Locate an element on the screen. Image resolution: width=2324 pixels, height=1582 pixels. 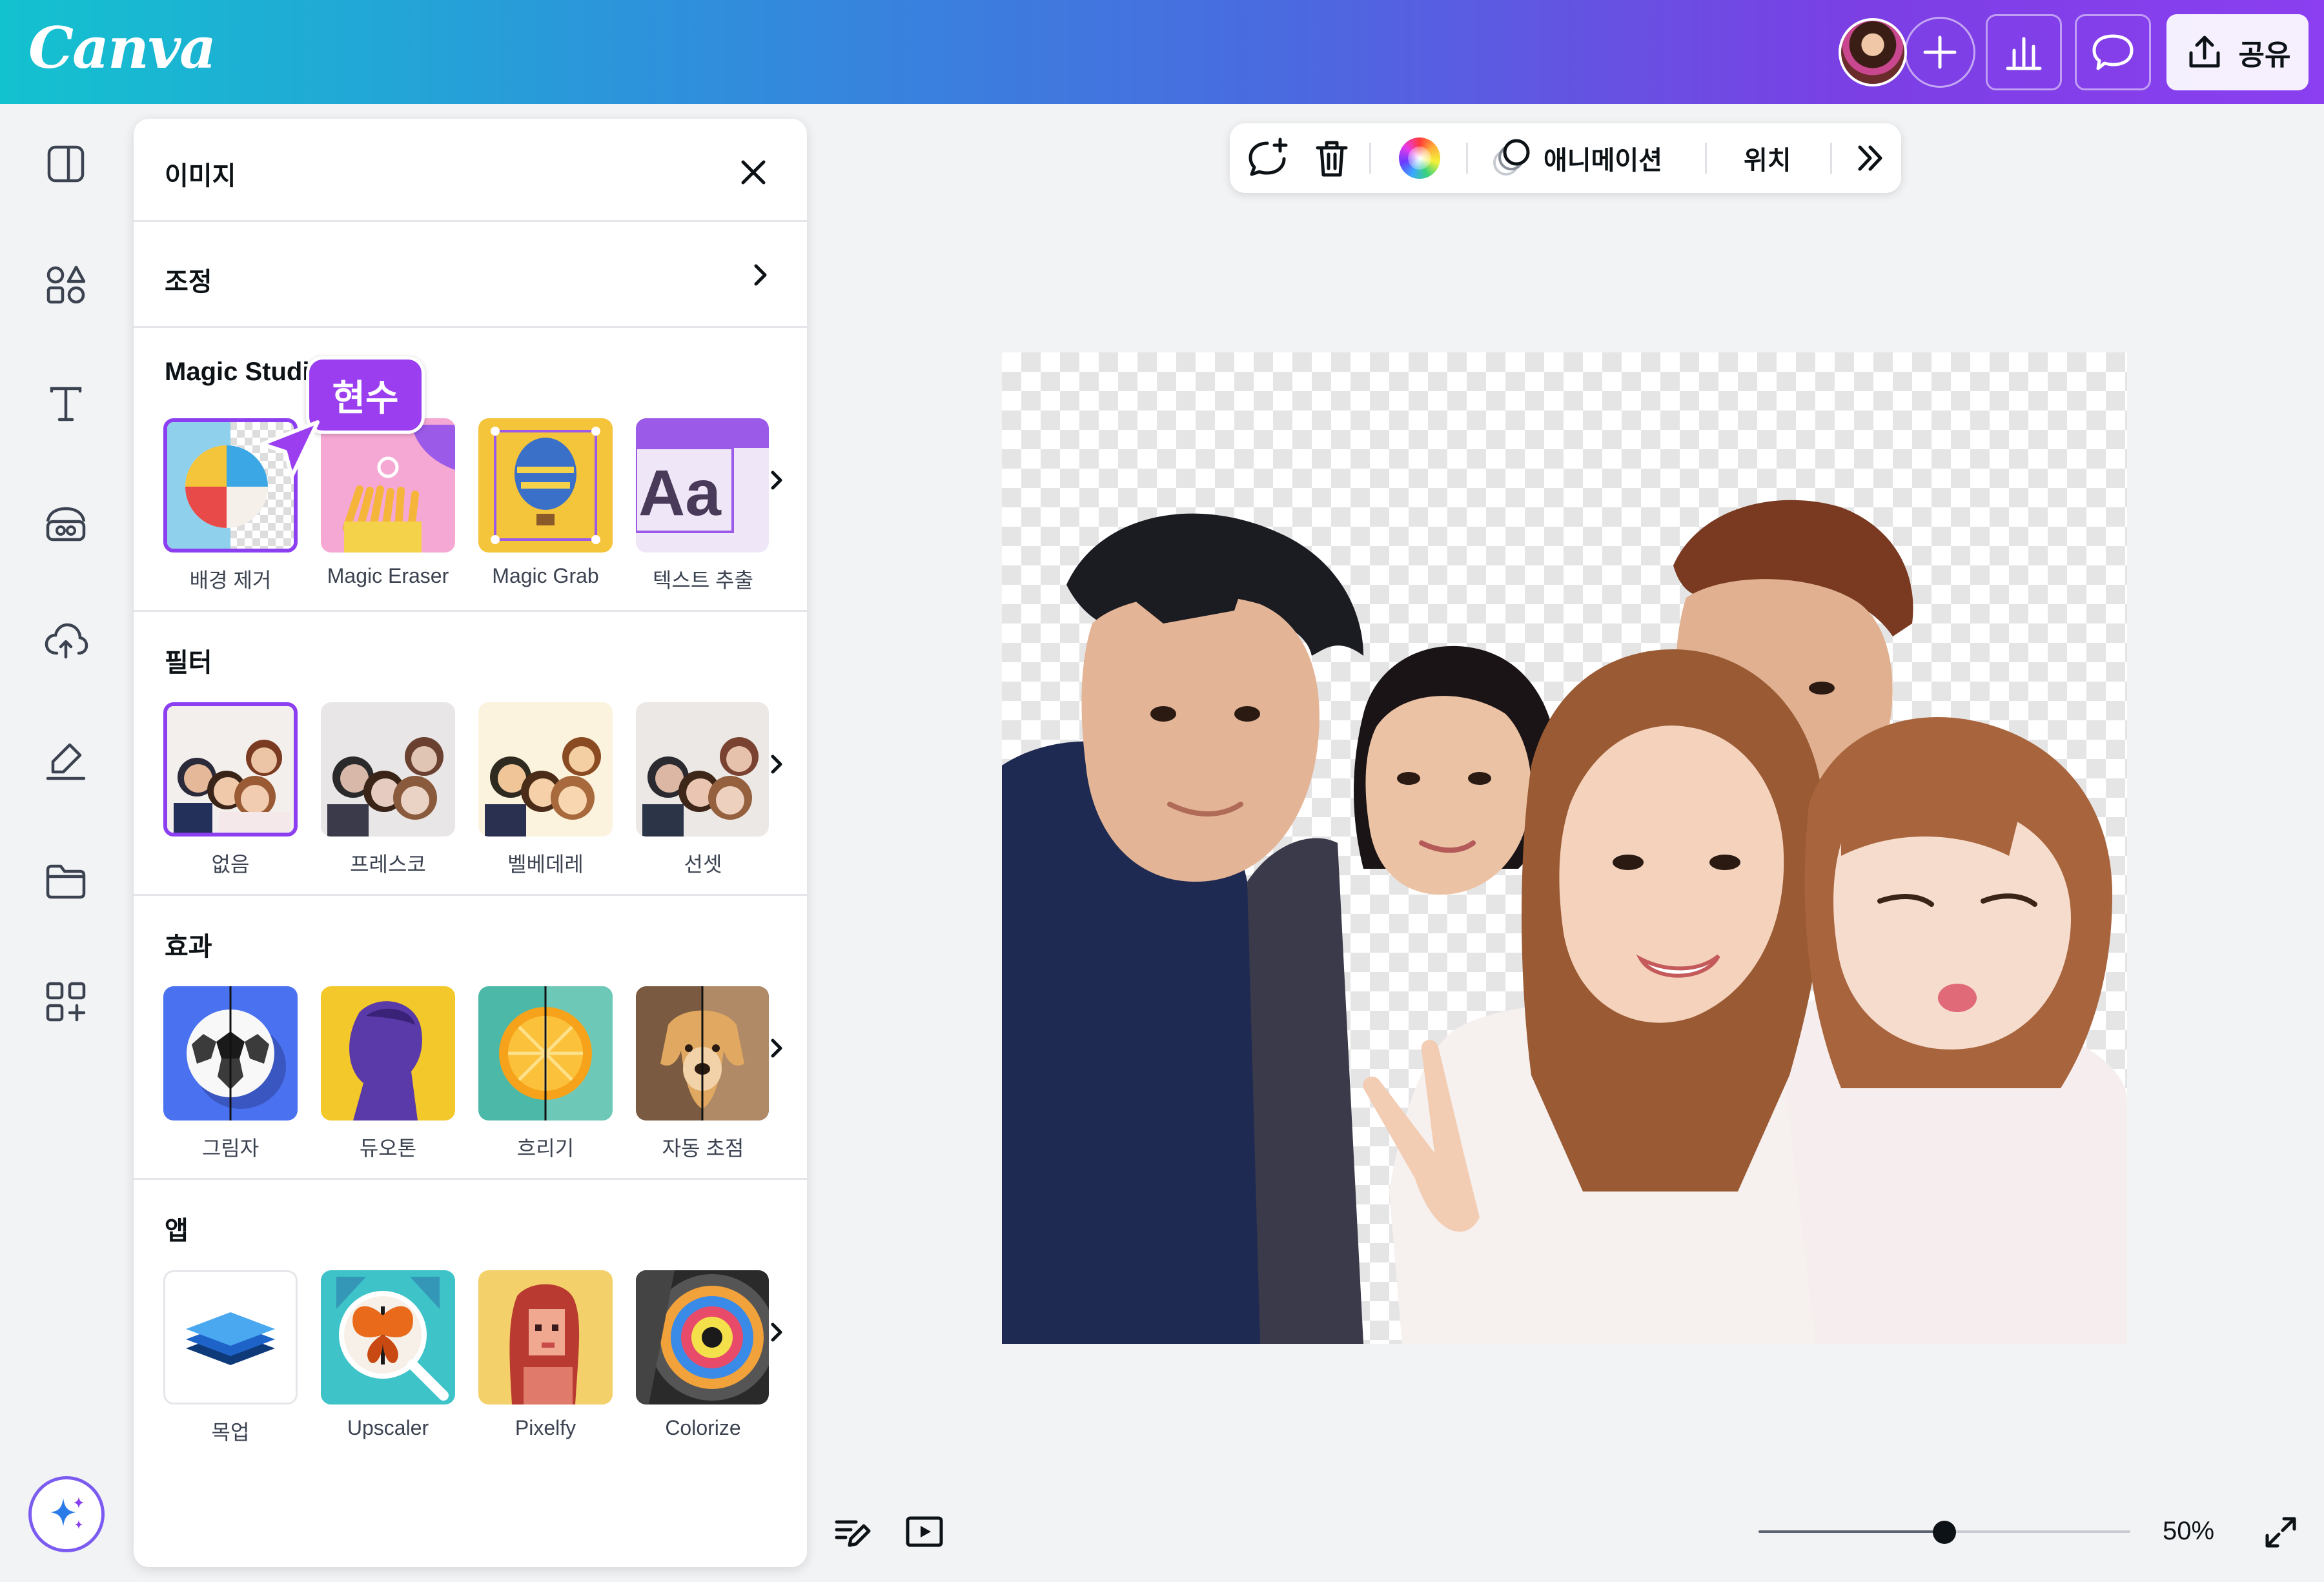
magic-grab-tile is located at coordinates (545, 485).